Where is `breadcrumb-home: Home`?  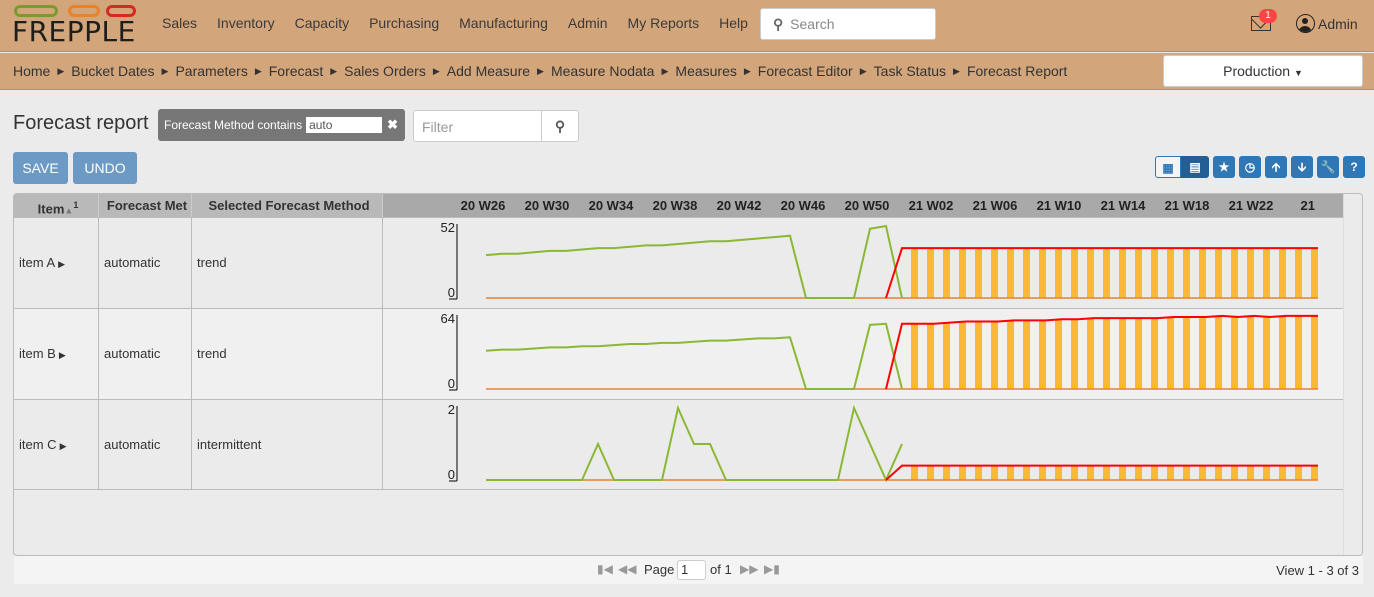 breadcrumb-home: Home is located at coordinates (31, 71).